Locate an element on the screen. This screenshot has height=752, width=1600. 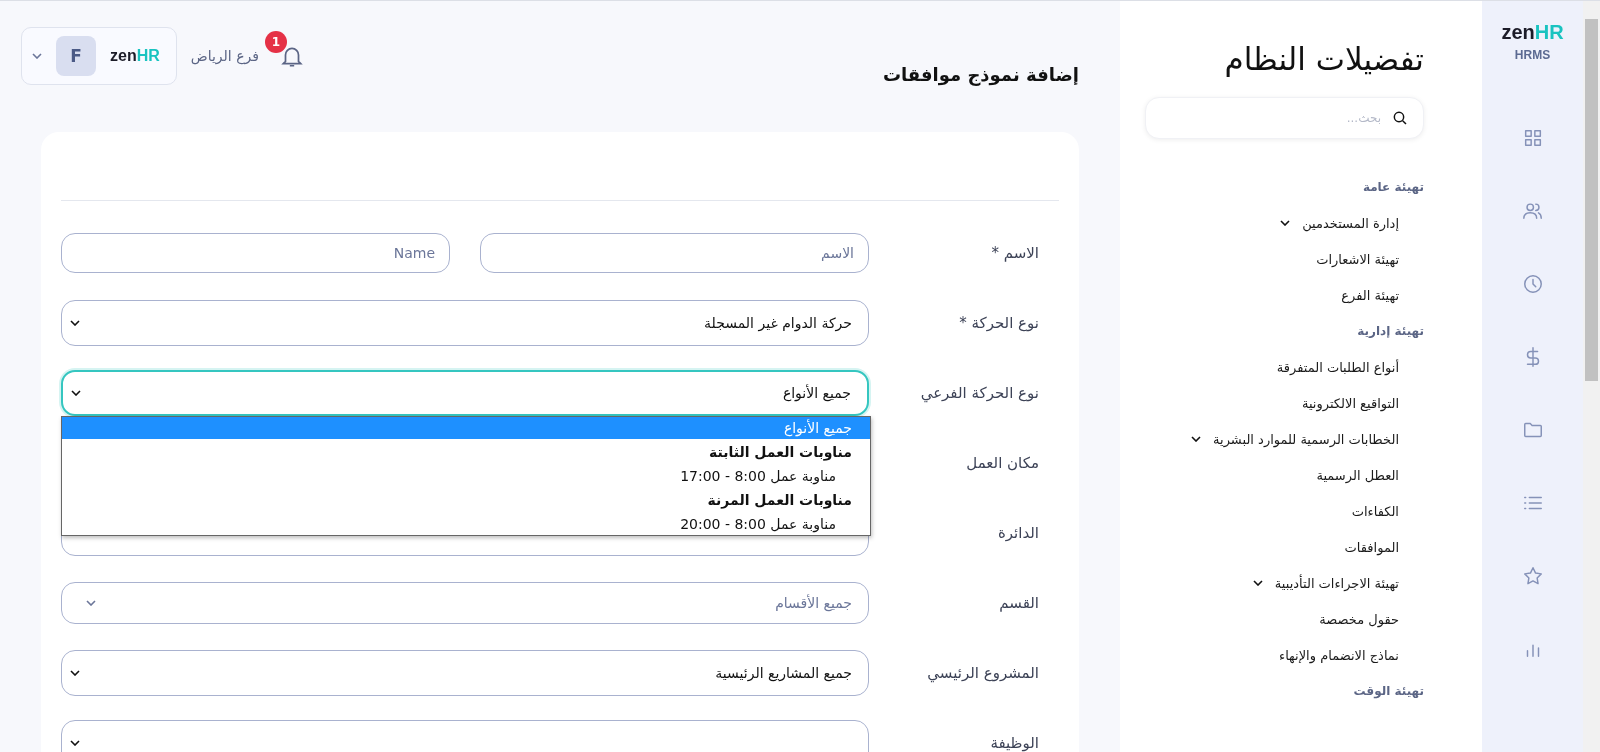
menu-item: الموافقات is located at coordinates (1371, 547).